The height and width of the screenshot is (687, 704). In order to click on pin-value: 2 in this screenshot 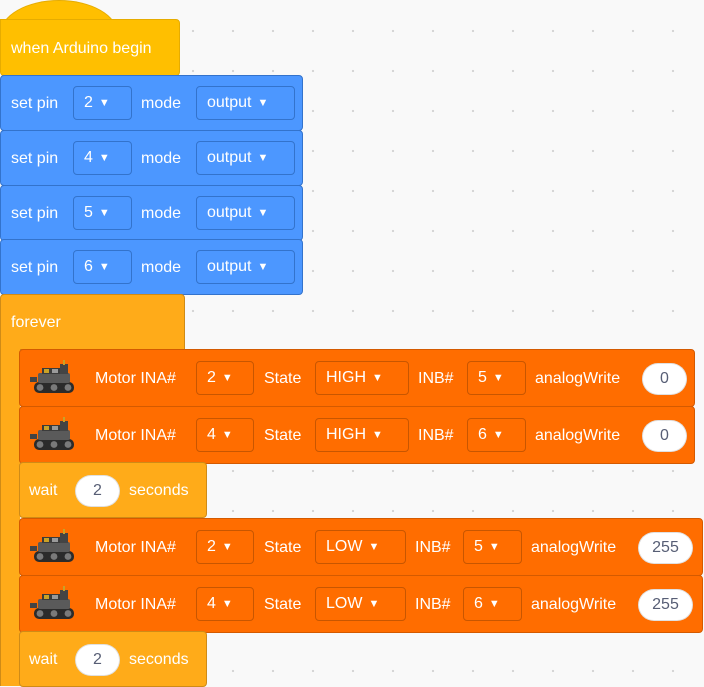, I will do `click(88, 102)`.